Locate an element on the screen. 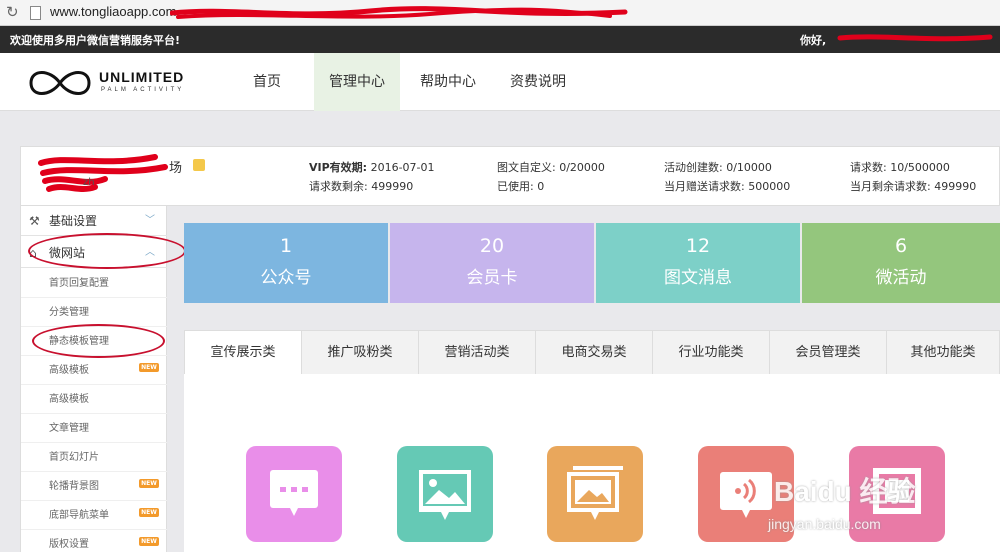  chat-bubble-icon is located at coordinates (294, 494).